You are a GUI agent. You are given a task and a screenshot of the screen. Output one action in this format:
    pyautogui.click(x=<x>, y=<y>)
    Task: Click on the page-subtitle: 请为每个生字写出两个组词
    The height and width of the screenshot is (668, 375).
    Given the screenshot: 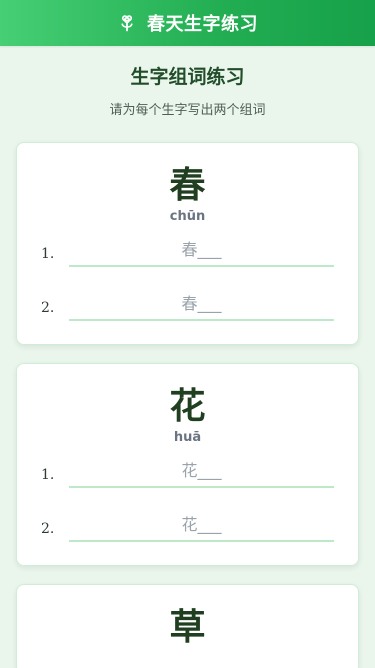 What is the action you would take?
    pyautogui.click(x=187, y=110)
    